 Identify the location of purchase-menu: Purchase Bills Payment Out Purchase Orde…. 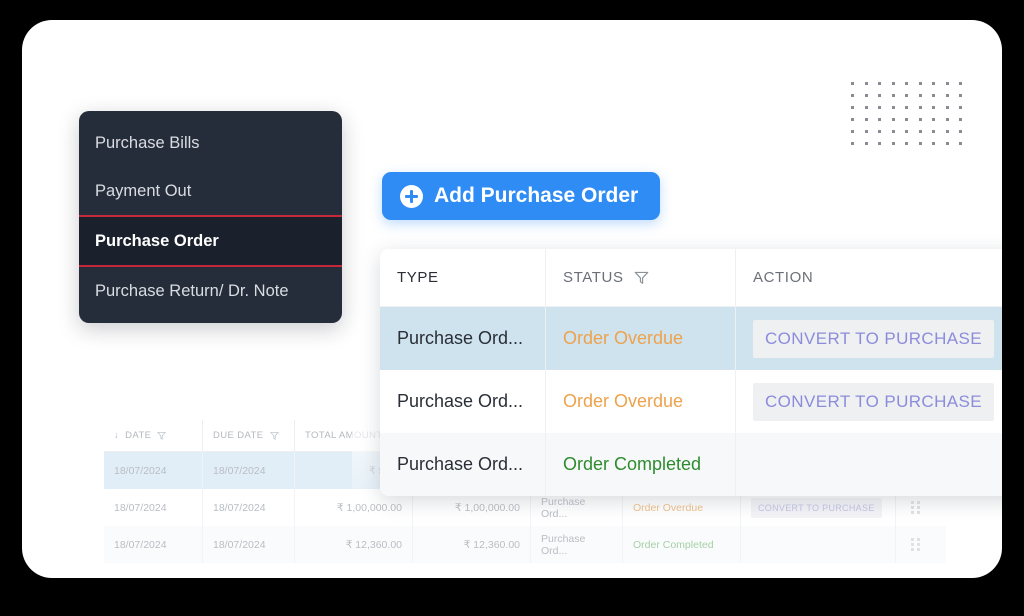
(210, 217).